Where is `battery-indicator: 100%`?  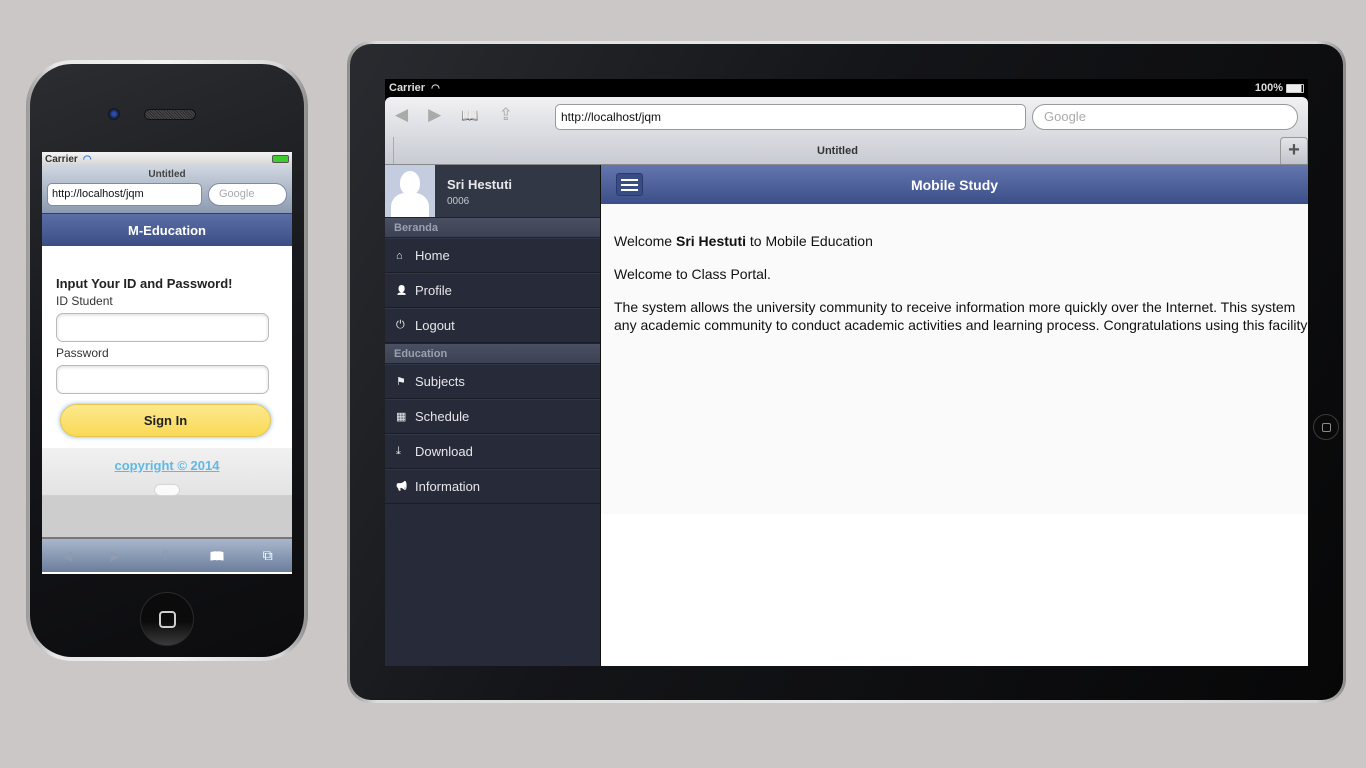 battery-indicator: 100% is located at coordinates (1279, 88).